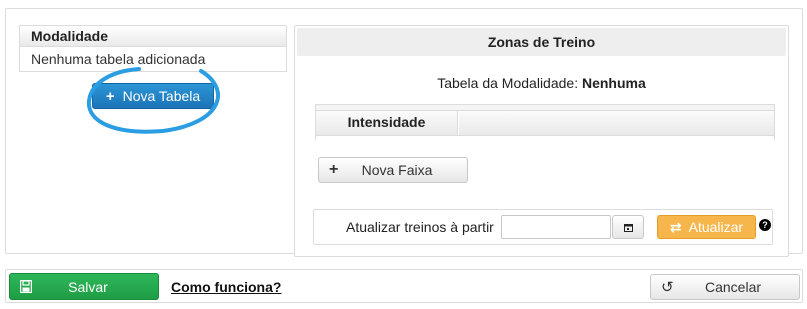  What do you see at coordinates (545, 122) in the screenshot?
I see `intensity-table: Intensidade` at bounding box center [545, 122].